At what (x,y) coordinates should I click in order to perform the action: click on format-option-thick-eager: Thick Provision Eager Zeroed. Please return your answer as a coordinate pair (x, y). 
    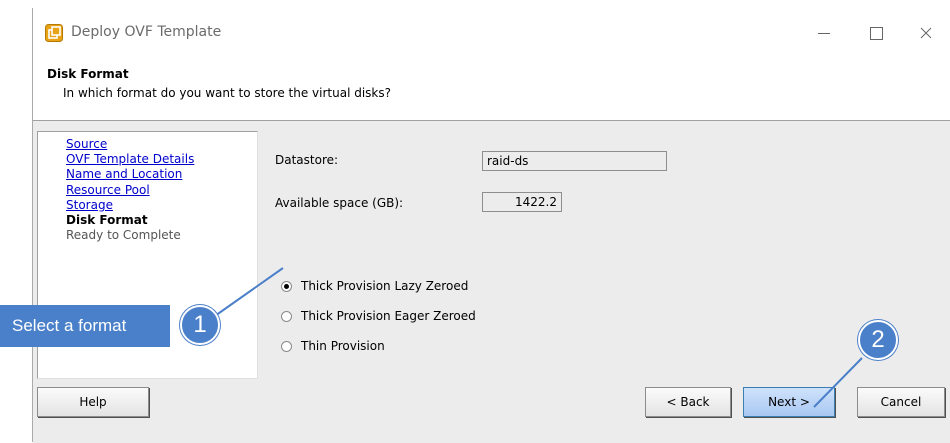
    Looking at the image, I should click on (378, 316).